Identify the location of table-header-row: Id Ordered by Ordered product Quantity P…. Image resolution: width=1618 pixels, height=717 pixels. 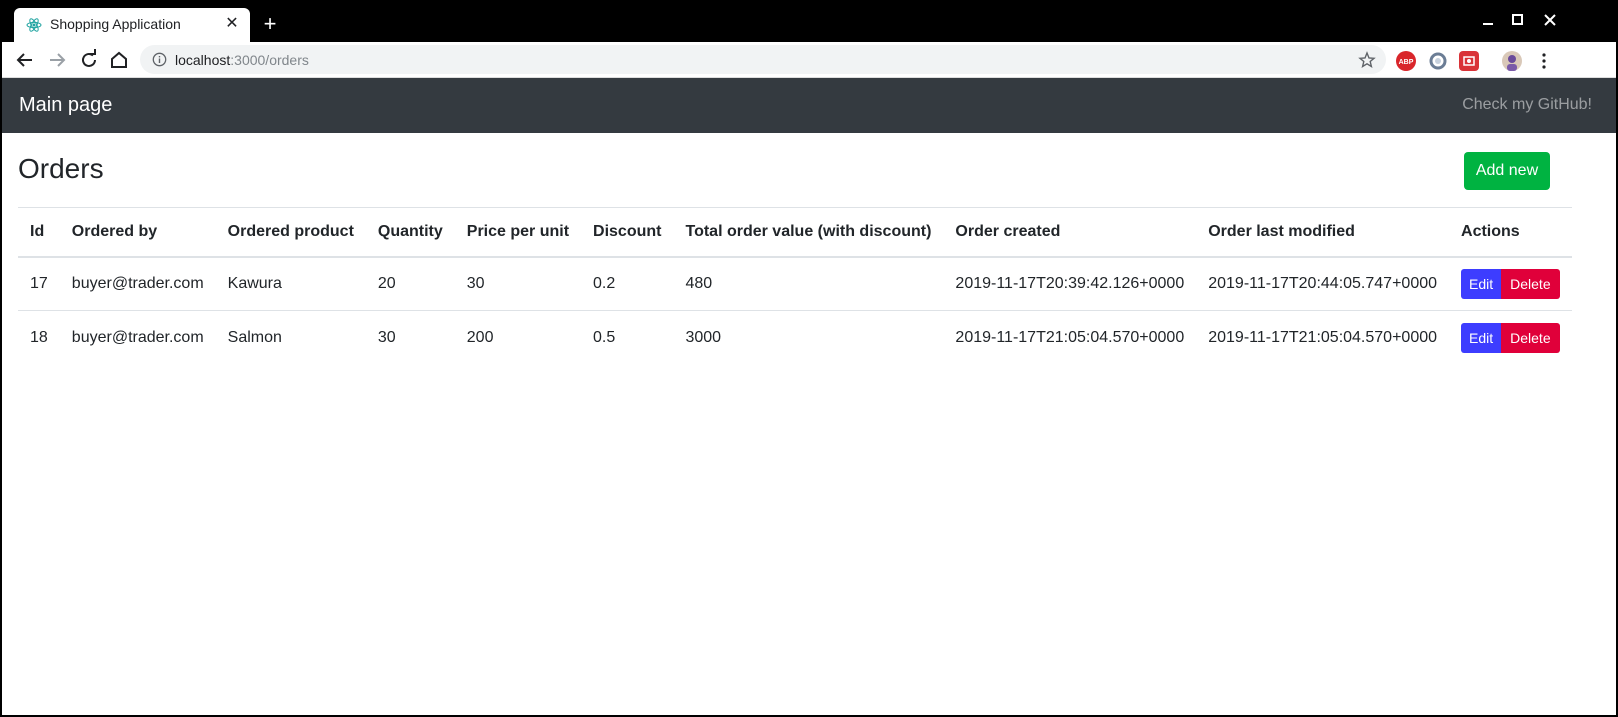
(795, 232).